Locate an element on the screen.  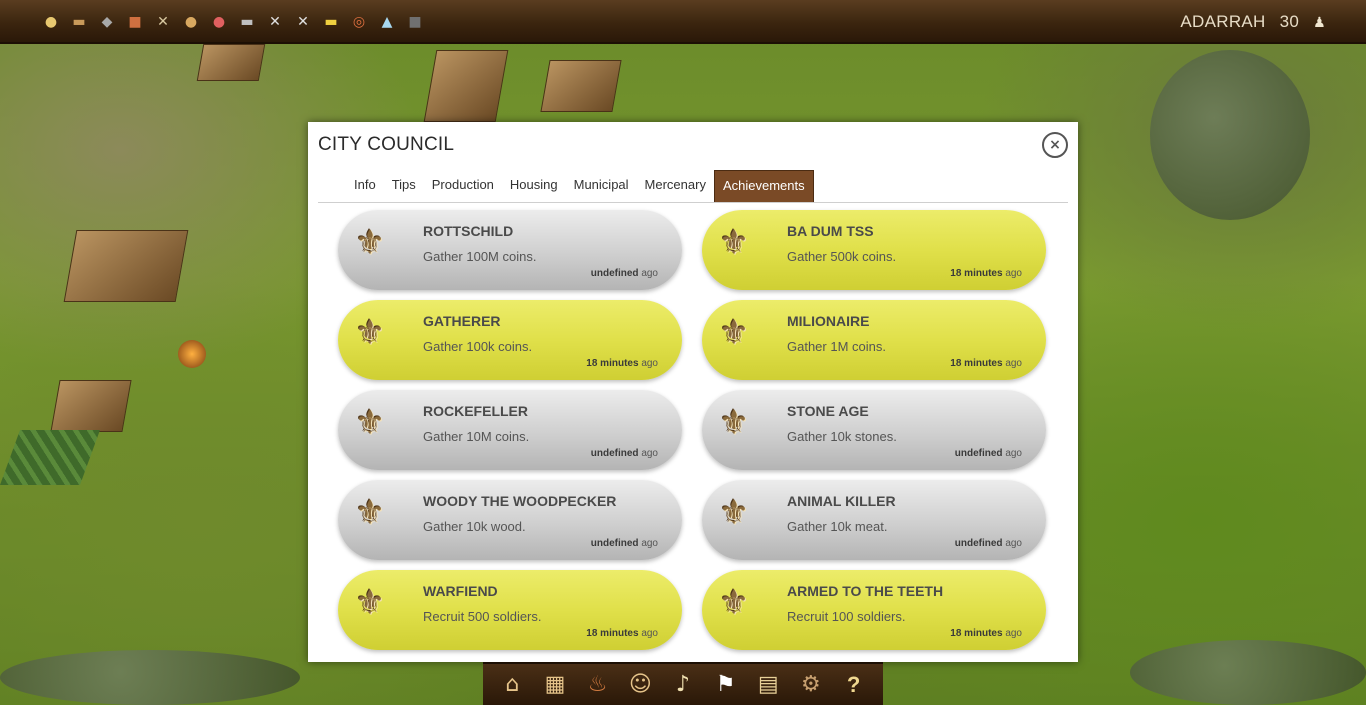
top-bar: ● ▬ ◆ ■ ✕ ● ● ▬ ✕ ✕ ▬ ◎ ▲ ■ ADARRAH 30 ♟ is located at coordinates (683, 22).